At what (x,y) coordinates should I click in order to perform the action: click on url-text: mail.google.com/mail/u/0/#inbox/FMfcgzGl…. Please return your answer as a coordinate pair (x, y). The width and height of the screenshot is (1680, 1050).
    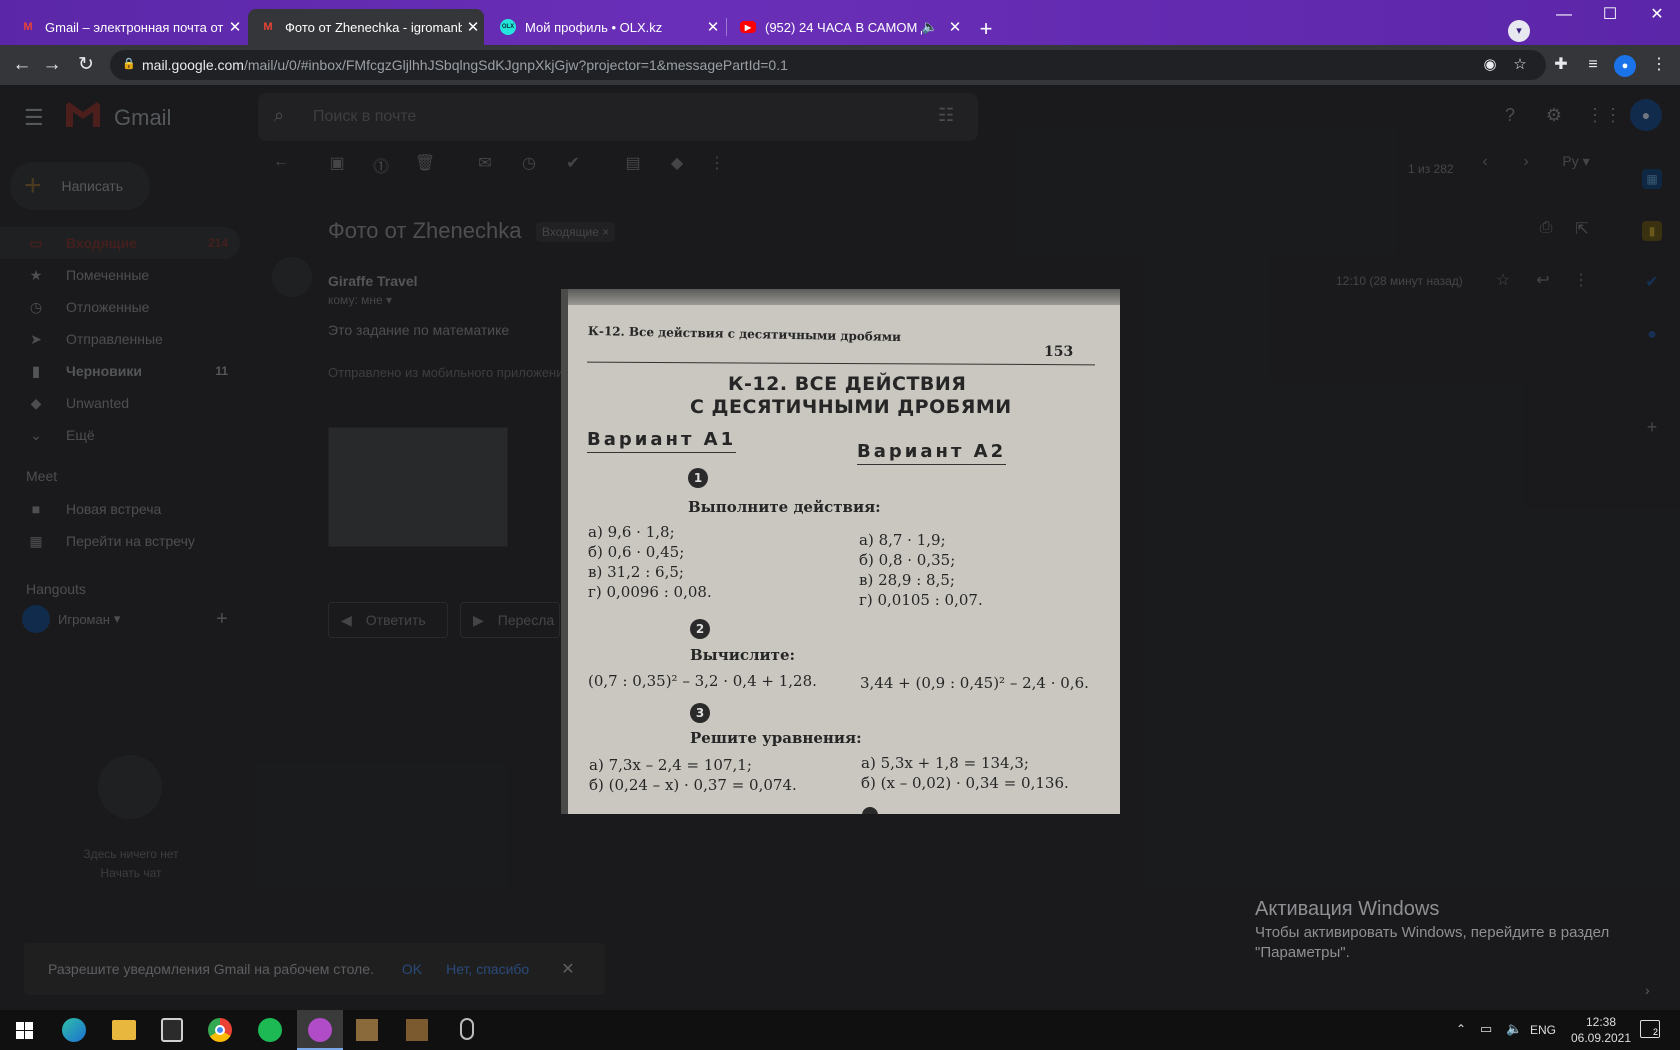
    Looking at the image, I should click on (465, 65).